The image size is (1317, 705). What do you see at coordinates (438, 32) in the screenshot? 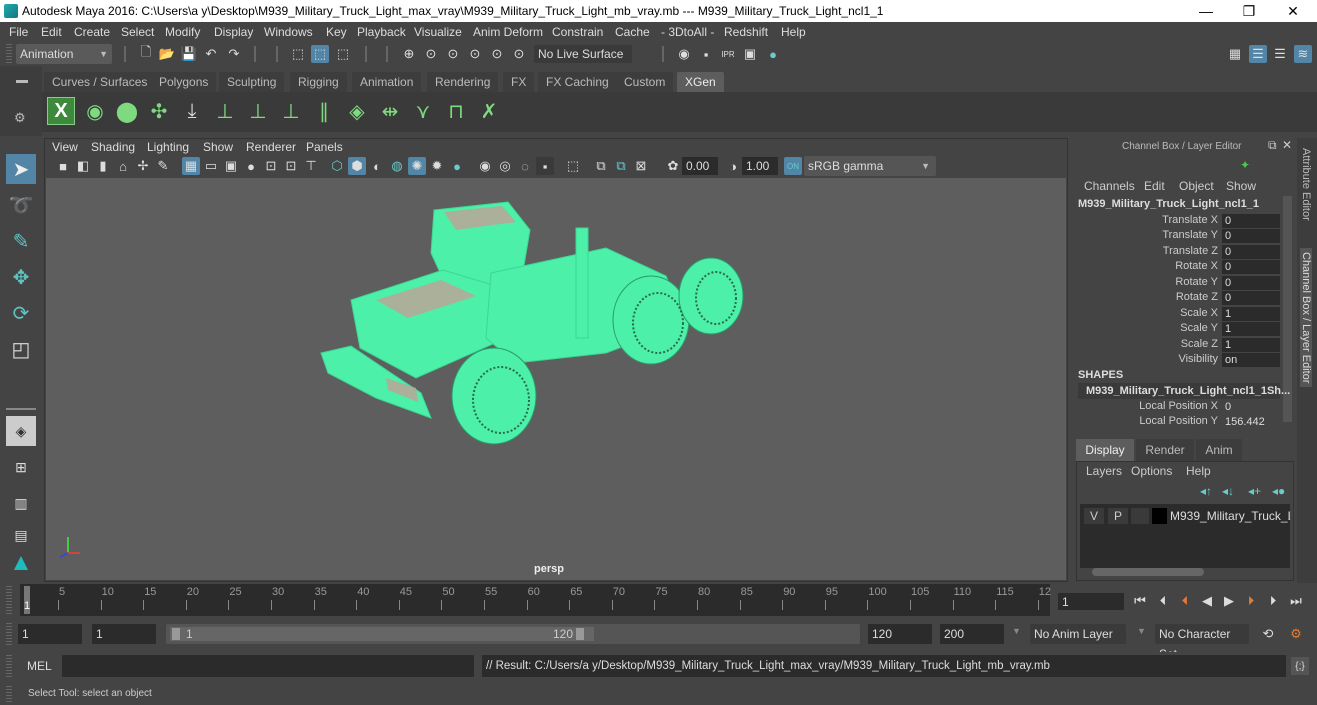
I see `menu-visualize: Visualize` at bounding box center [438, 32].